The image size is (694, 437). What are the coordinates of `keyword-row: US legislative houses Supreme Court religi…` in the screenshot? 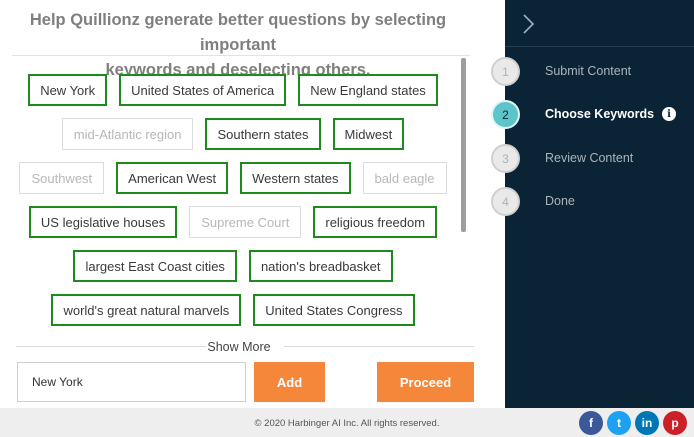 It's located at (233, 222).